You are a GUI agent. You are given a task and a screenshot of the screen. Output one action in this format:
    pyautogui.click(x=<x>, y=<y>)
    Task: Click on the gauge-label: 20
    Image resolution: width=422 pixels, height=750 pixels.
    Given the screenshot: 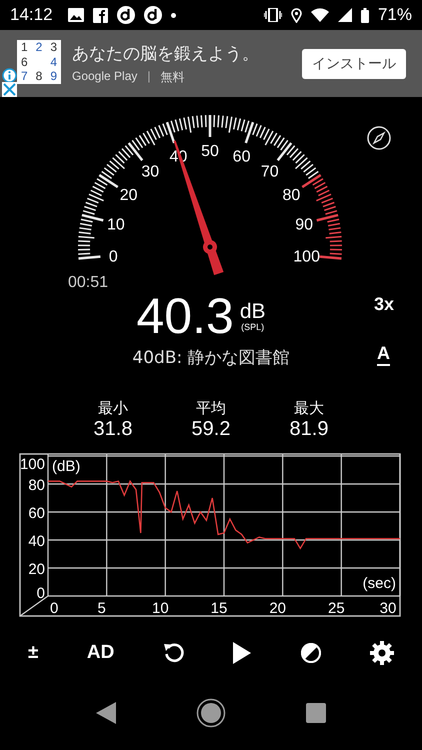 What is the action you would take?
    pyautogui.click(x=129, y=195)
    